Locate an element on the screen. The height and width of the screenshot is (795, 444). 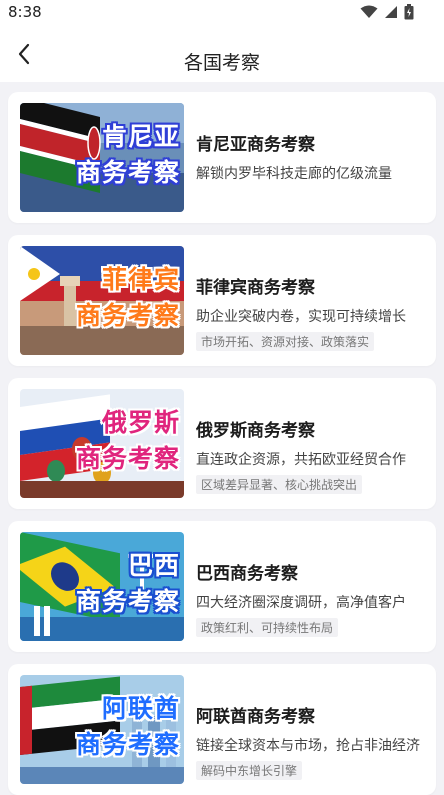
page-title: 各国考察 is located at coordinates (221, 63).